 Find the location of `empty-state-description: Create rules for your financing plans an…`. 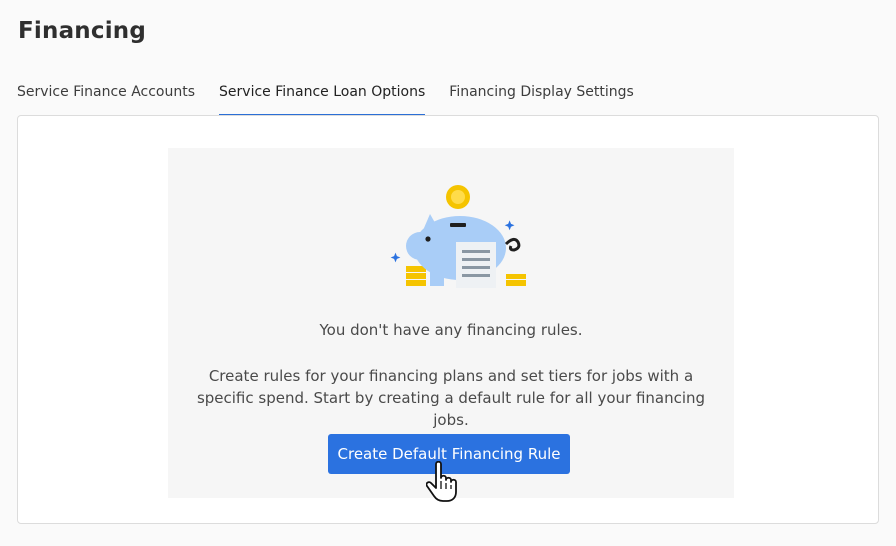

empty-state-description: Create rules for your financing plans an… is located at coordinates (451, 398).